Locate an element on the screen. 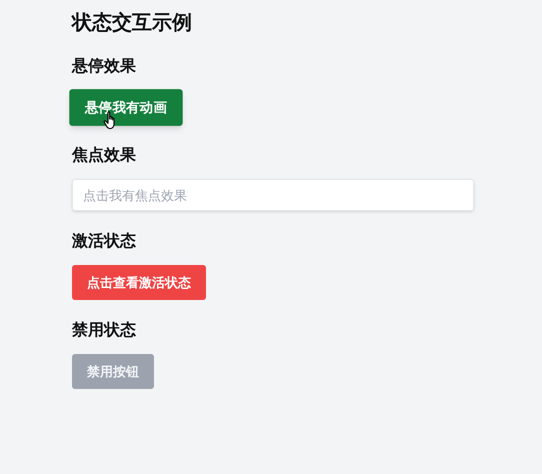  section-heading: 焦点效果 is located at coordinates (104, 156).